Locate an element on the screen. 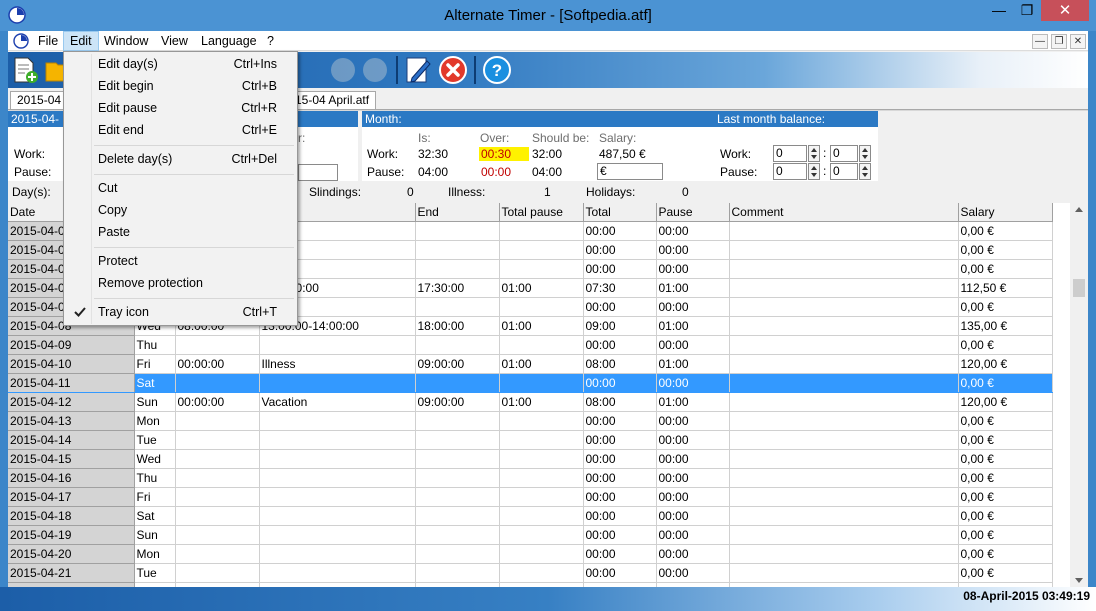 This screenshot has width=1096, height=611. last-pause-minutes-spinner is located at coordinates (865, 171).